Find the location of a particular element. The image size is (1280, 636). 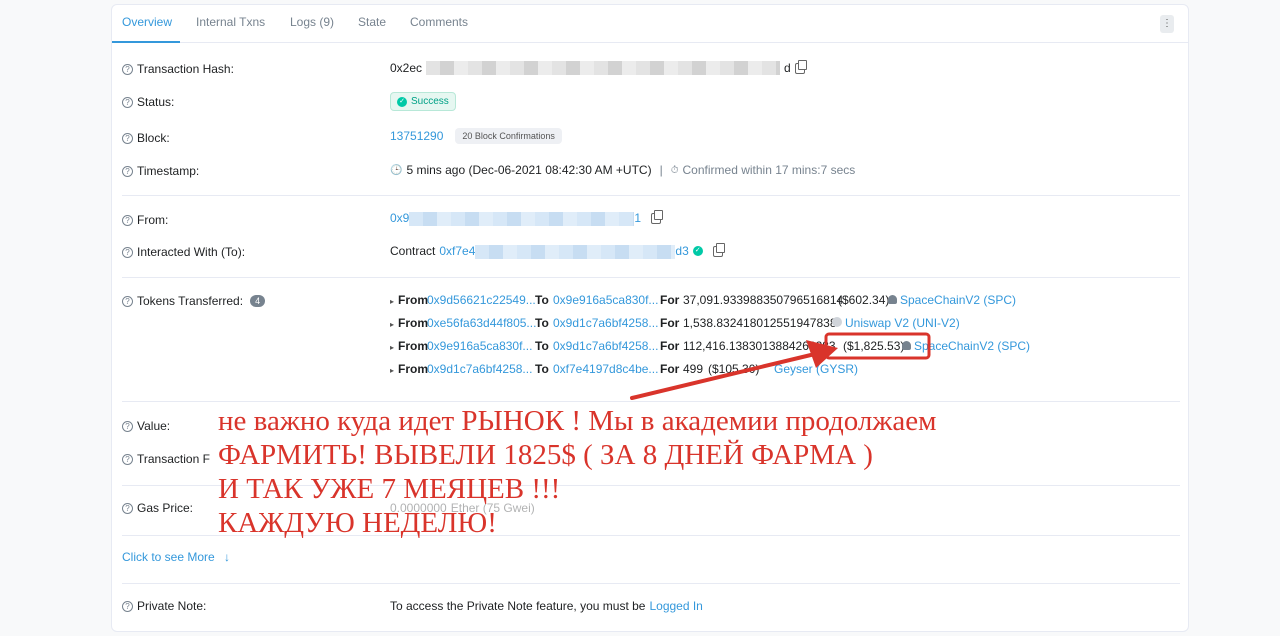

annotation-overlay is located at coordinates (780, 366).